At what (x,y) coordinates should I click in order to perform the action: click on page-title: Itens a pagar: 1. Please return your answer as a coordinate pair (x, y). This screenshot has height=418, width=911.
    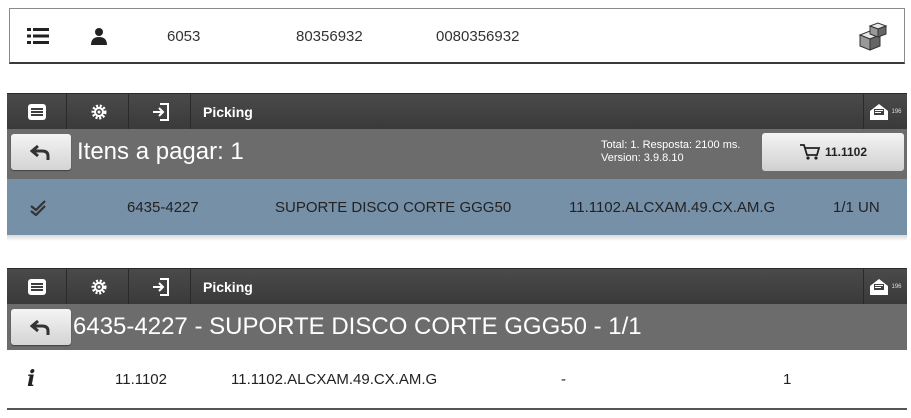
    Looking at the image, I should click on (160, 151).